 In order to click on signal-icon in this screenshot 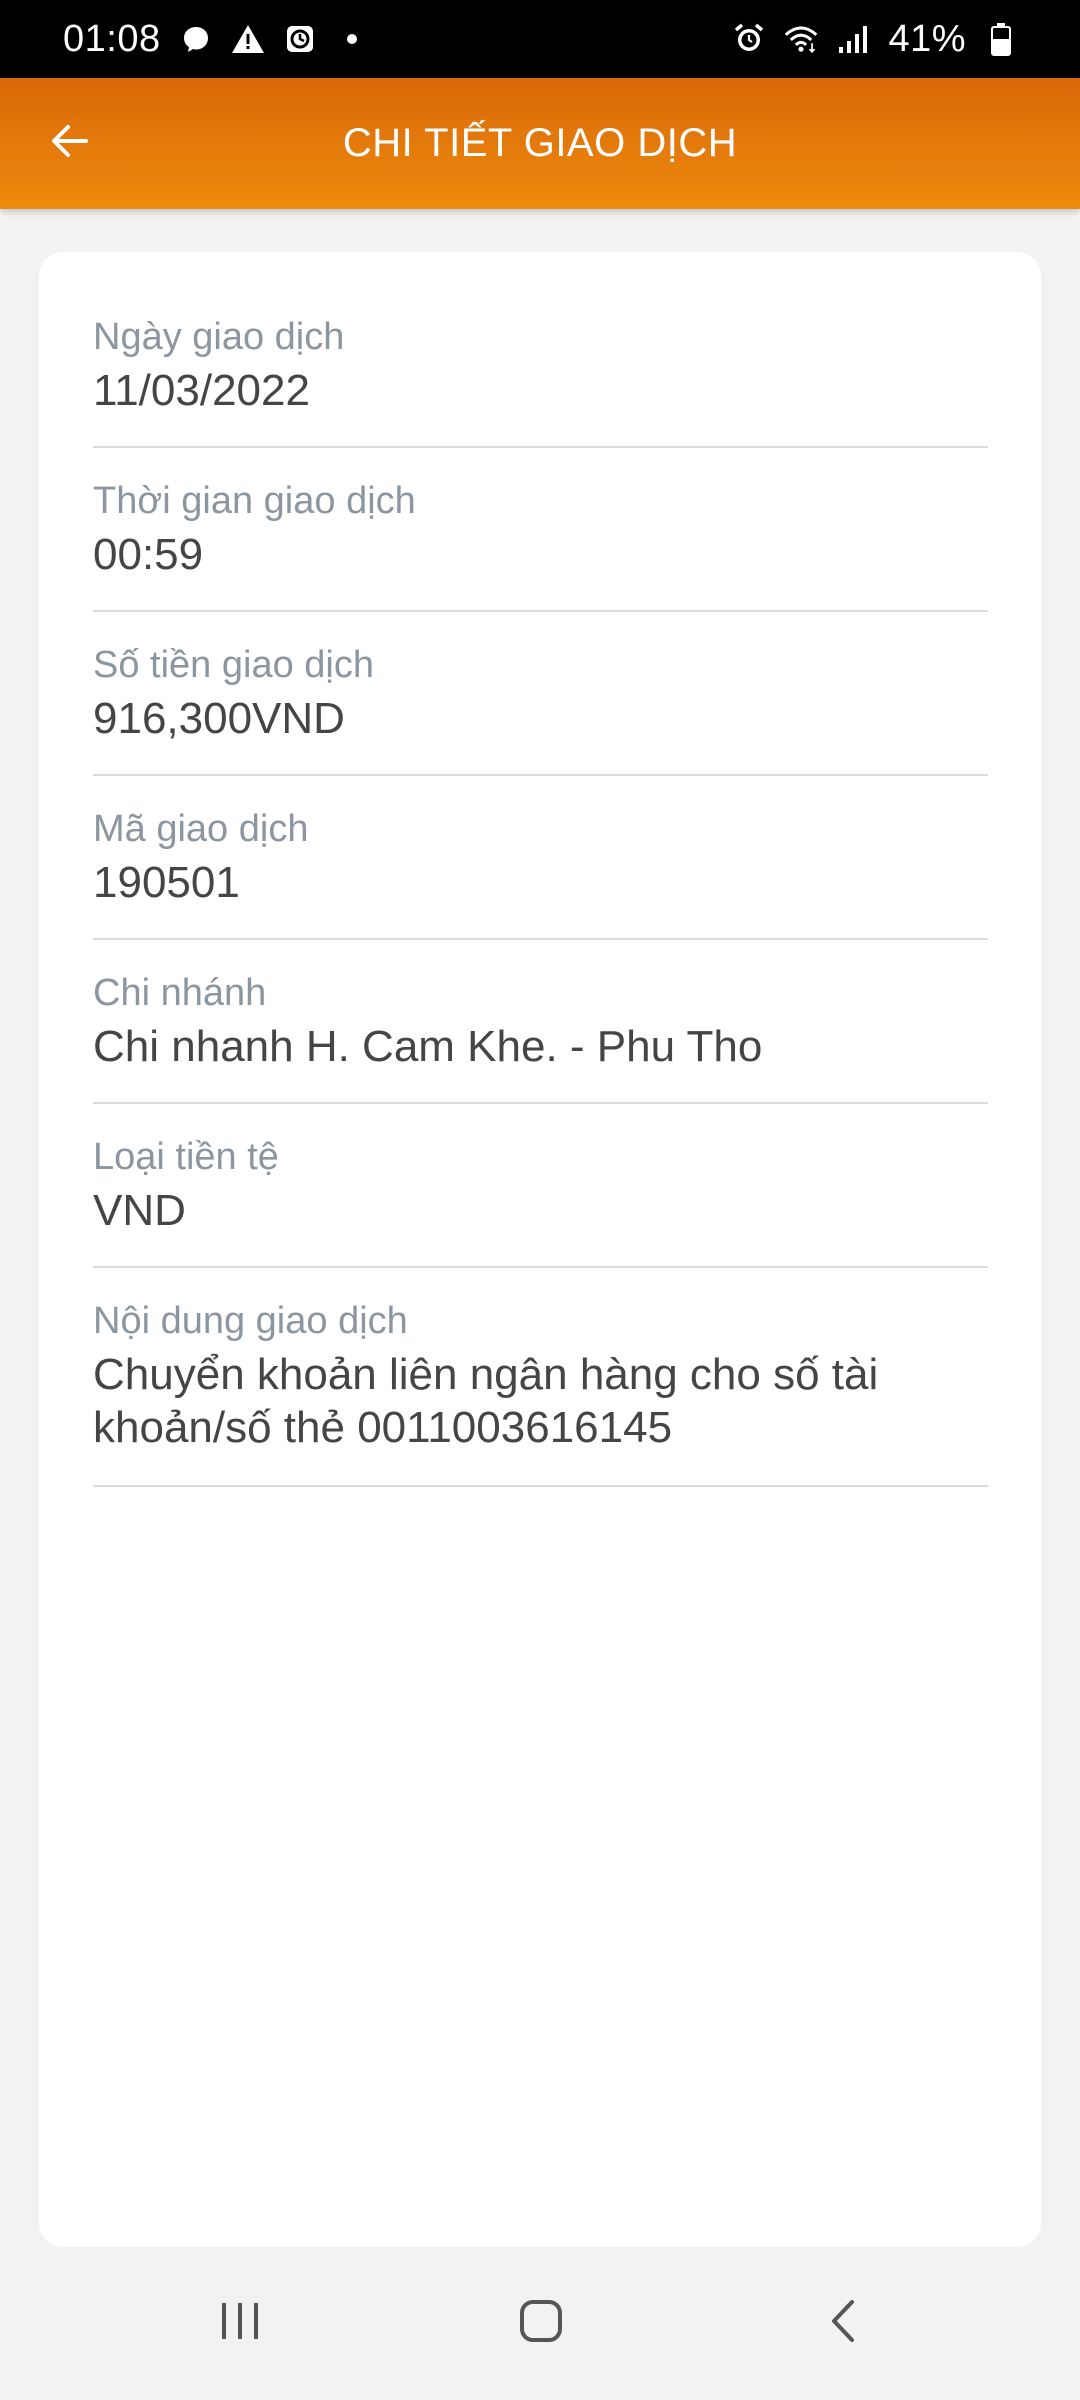, I will do `click(853, 39)`.